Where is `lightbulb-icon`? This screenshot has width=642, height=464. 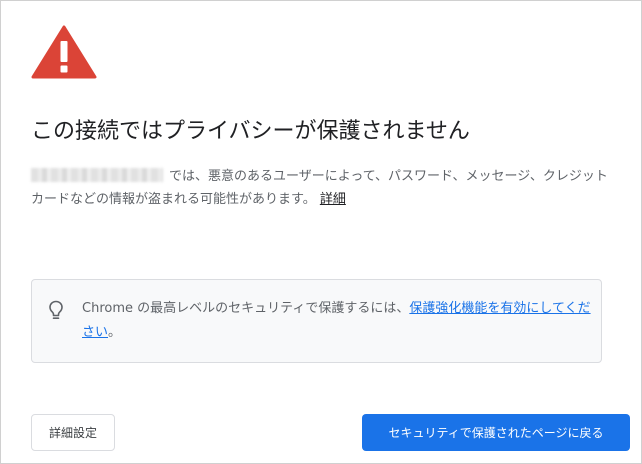 lightbulb-icon is located at coordinates (56, 310).